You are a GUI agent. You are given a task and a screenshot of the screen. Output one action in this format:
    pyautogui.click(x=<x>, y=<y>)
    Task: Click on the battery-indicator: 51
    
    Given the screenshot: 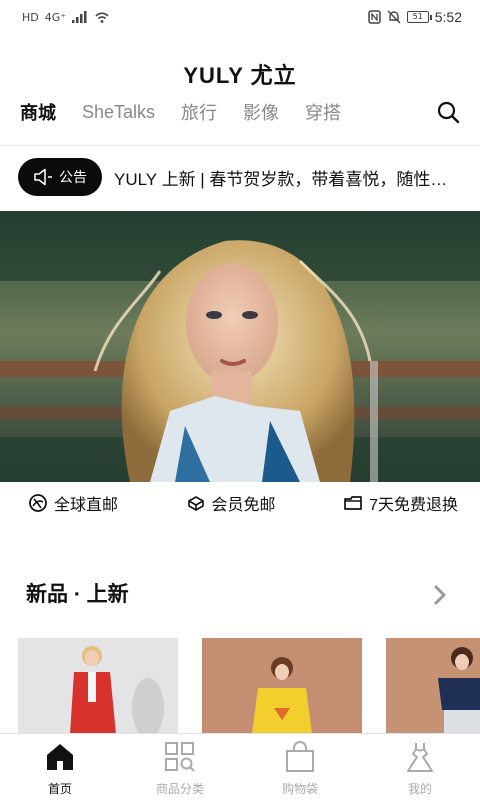 What is the action you would take?
    pyautogui.click(x=419, y=17)
    